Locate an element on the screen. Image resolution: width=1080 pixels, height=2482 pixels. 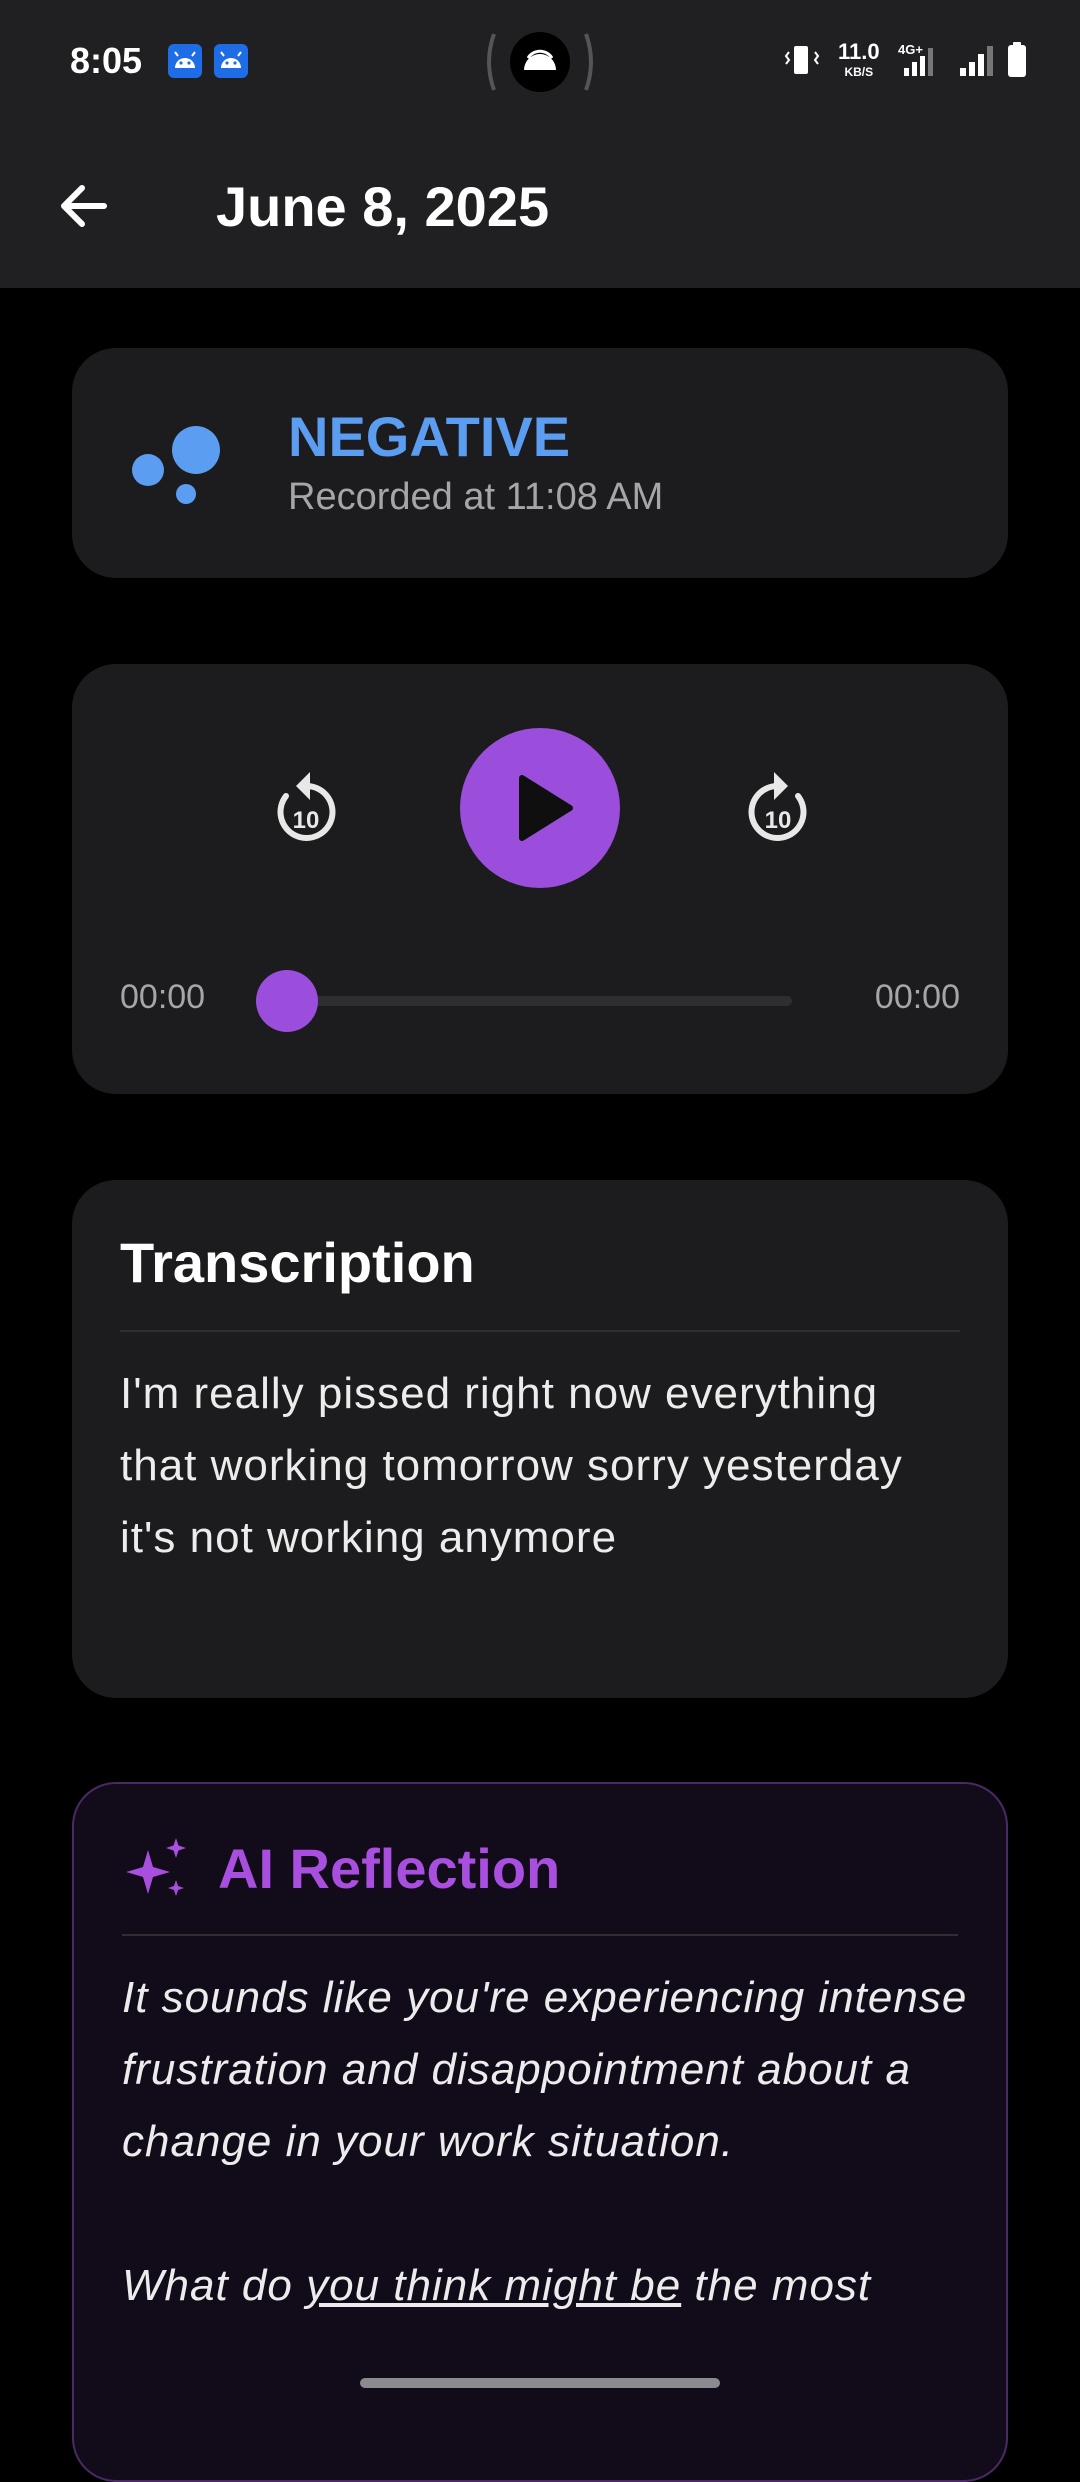
total-time: 00:00 is located at coordinates (917, 997).